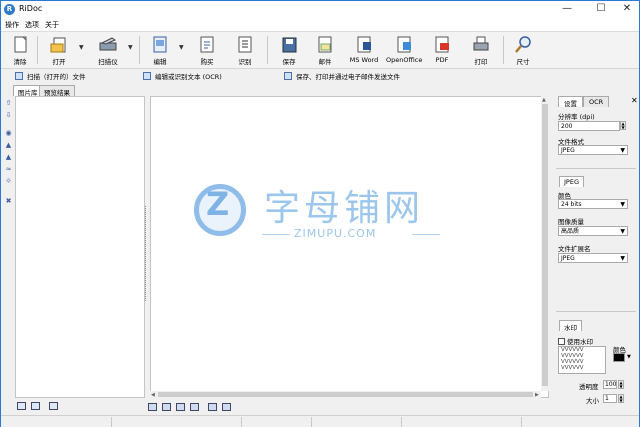  I want to click on scanner-button: 扫描仪, so click(108, 51).